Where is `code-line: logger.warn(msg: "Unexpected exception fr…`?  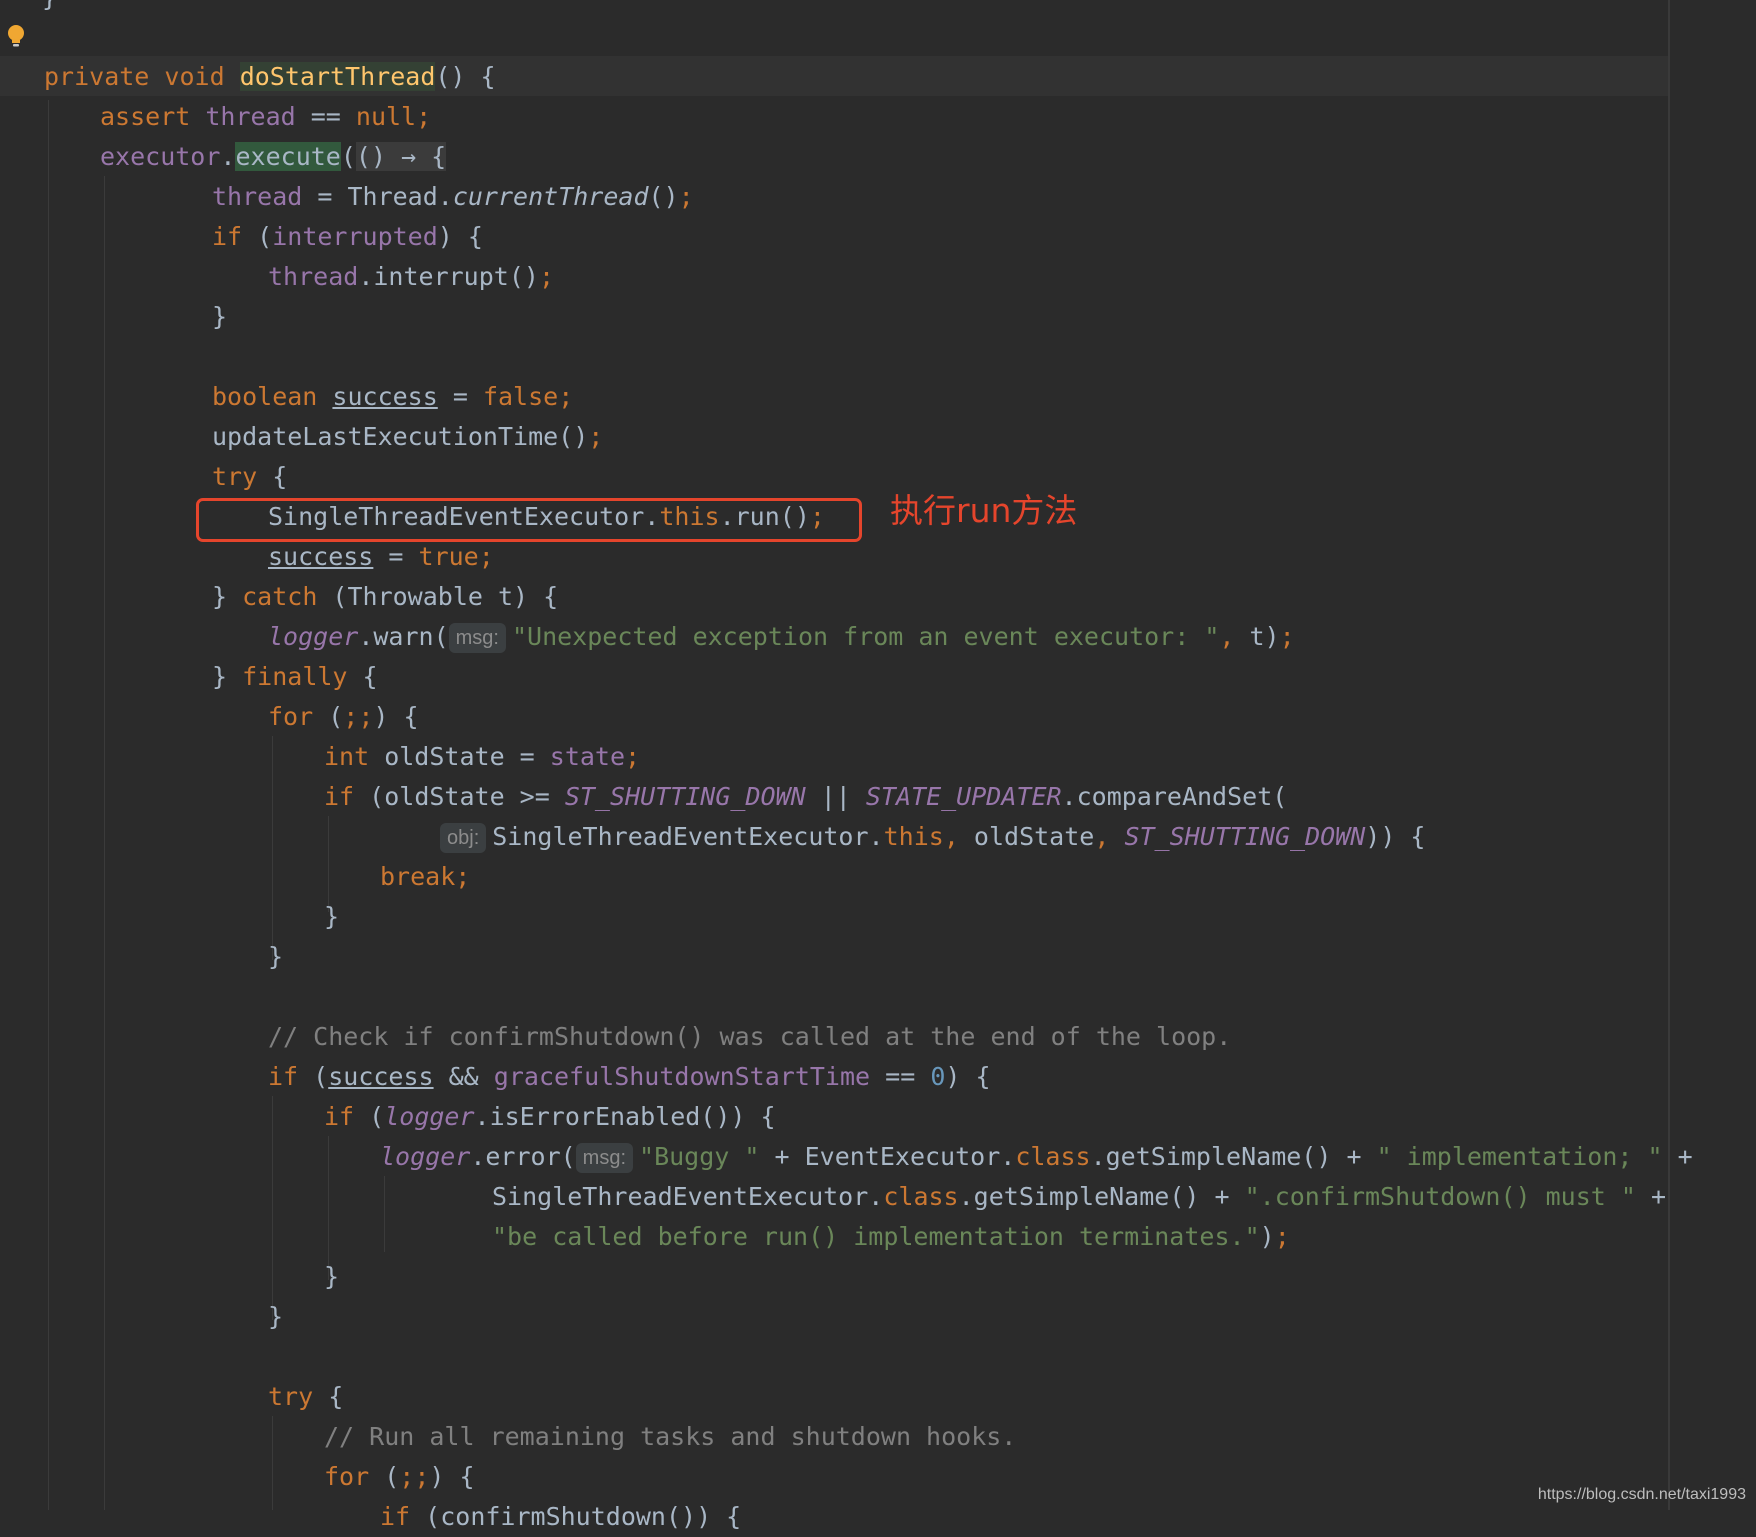
code-line: logger.warn(msg: "Unexpected exception fr… is located at coordinates (781, 637).